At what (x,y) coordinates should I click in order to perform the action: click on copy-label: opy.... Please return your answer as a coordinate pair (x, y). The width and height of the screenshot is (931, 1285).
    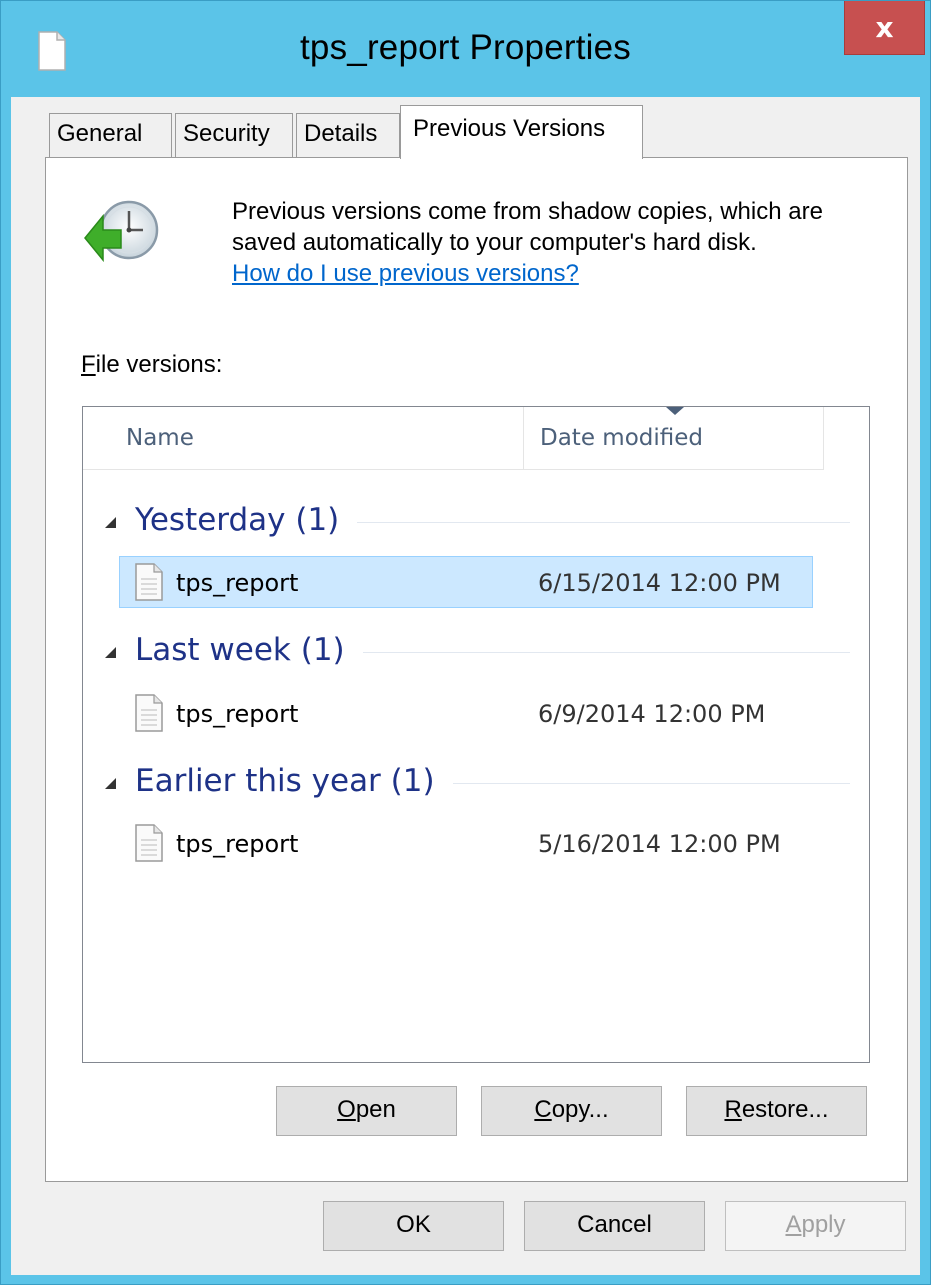
    Looking at the image, I should click on (580, 1109).